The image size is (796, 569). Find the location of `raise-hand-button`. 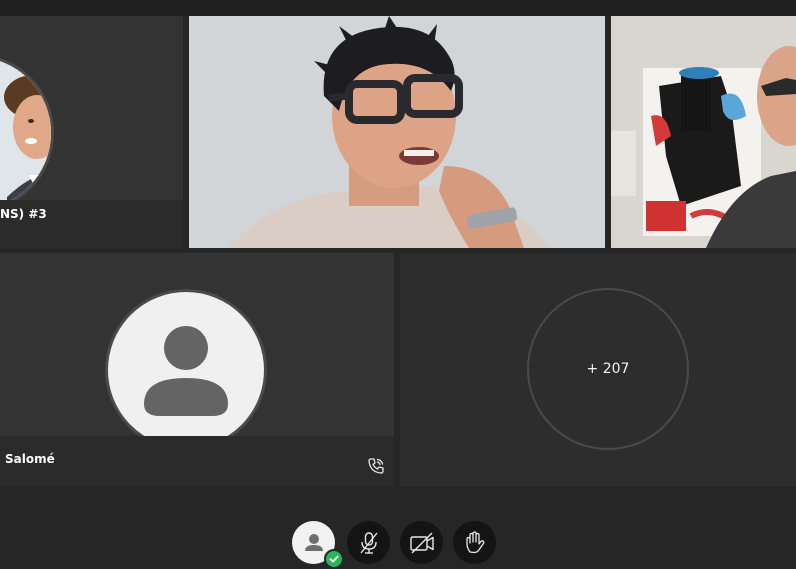

raise-hand-button is located at coordinates (474, 542).